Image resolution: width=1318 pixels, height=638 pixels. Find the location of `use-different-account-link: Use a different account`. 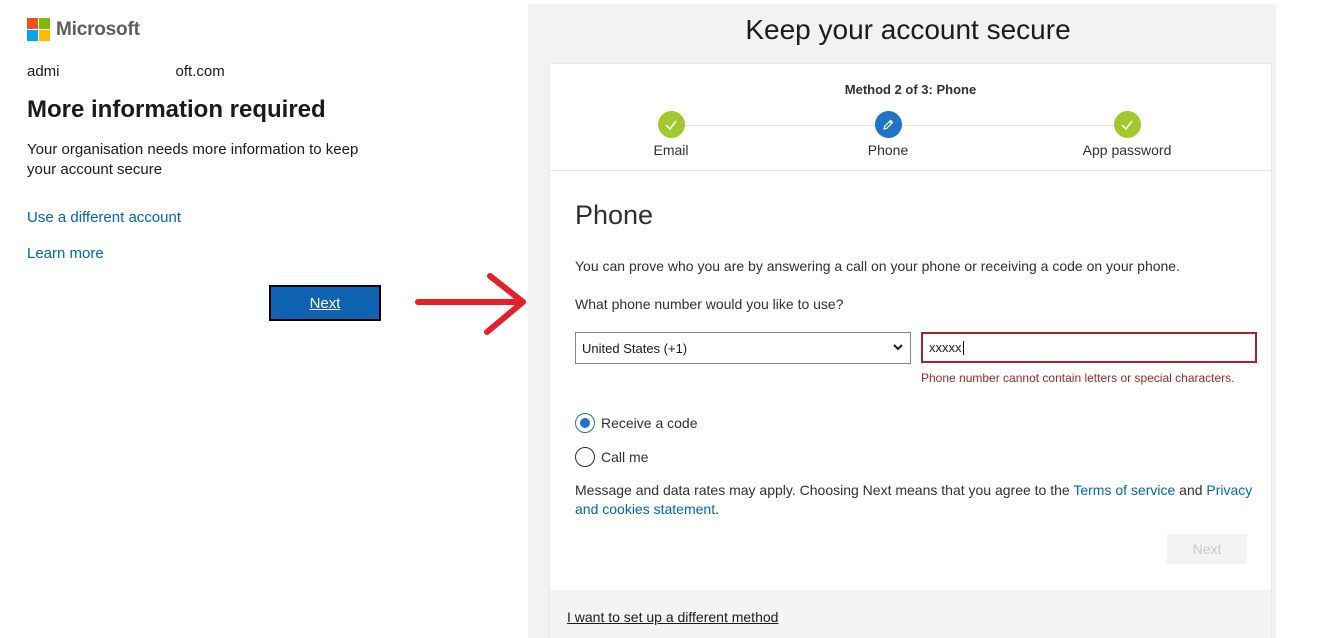

use-different-account-link: Use a different account is located at coordinates (104, 217).